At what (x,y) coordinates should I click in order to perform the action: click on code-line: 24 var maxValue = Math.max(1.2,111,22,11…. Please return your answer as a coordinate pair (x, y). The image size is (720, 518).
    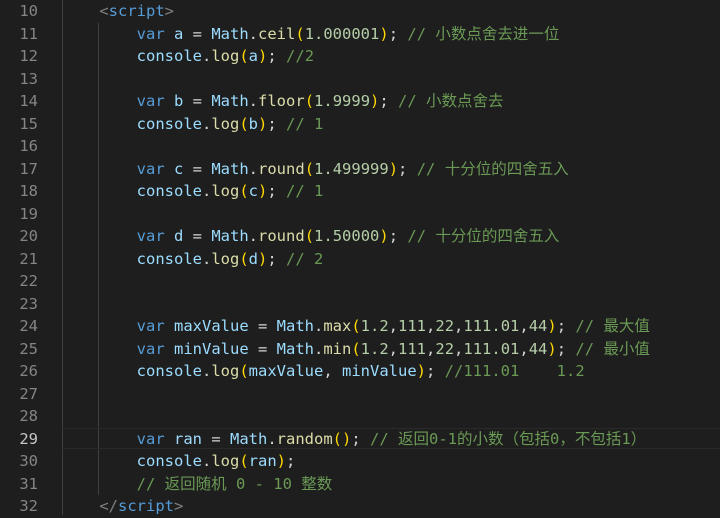
    Looking at the image, I should click on (360, 326).